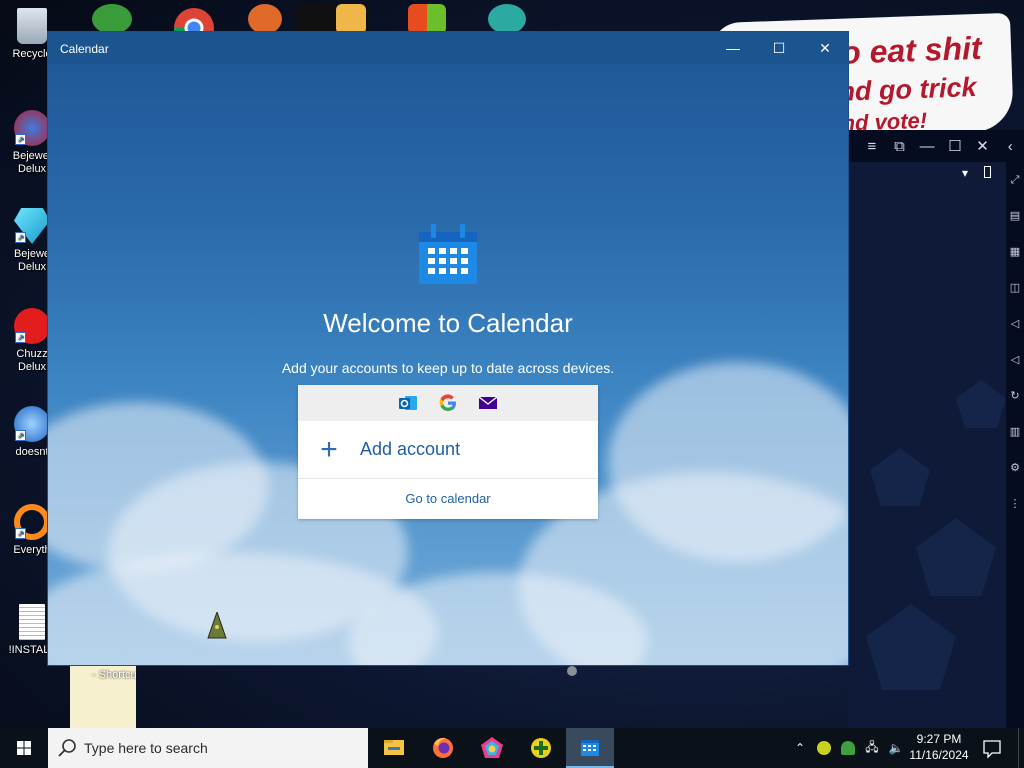 The image size is (1024, 768). What do you see at coordinates (939, 755) in the screenshot?
I see `clock-date: 11/16/2024` at bounding box center [939, 755].